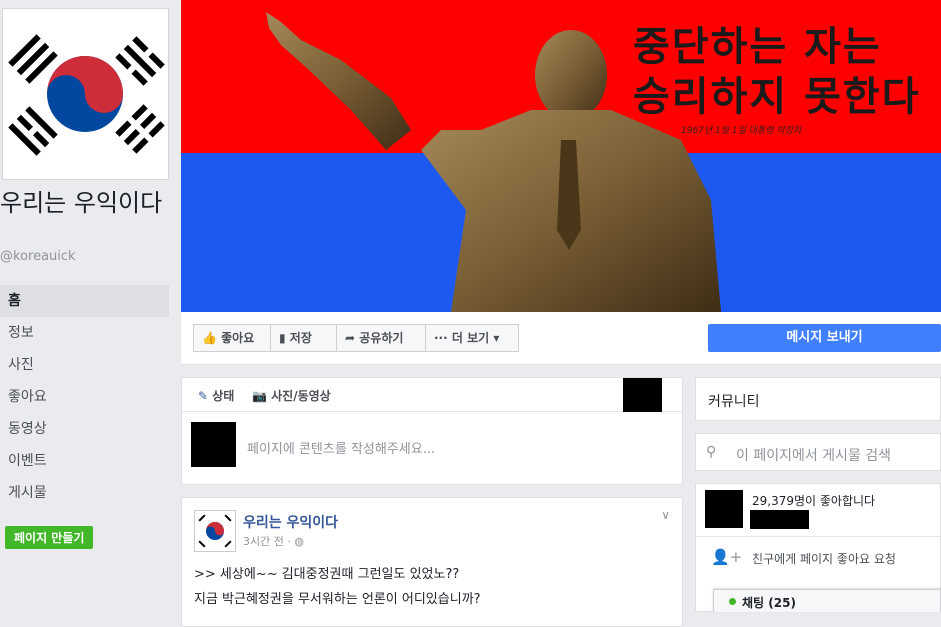  I want to click on sidebar-item-posts: 게시물, so click(84, 493).